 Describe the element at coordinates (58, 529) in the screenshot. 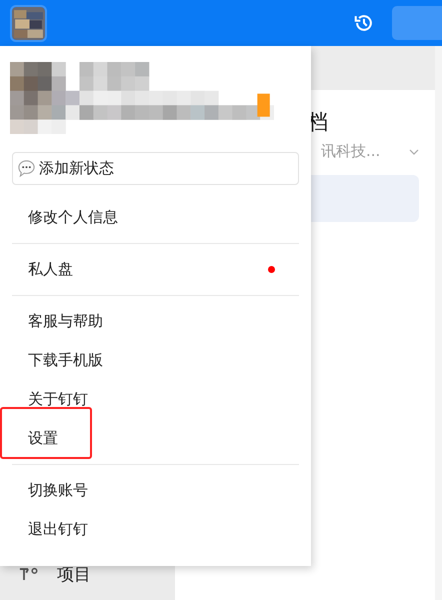

I see `menu-item: 退出钉钉` at that location.